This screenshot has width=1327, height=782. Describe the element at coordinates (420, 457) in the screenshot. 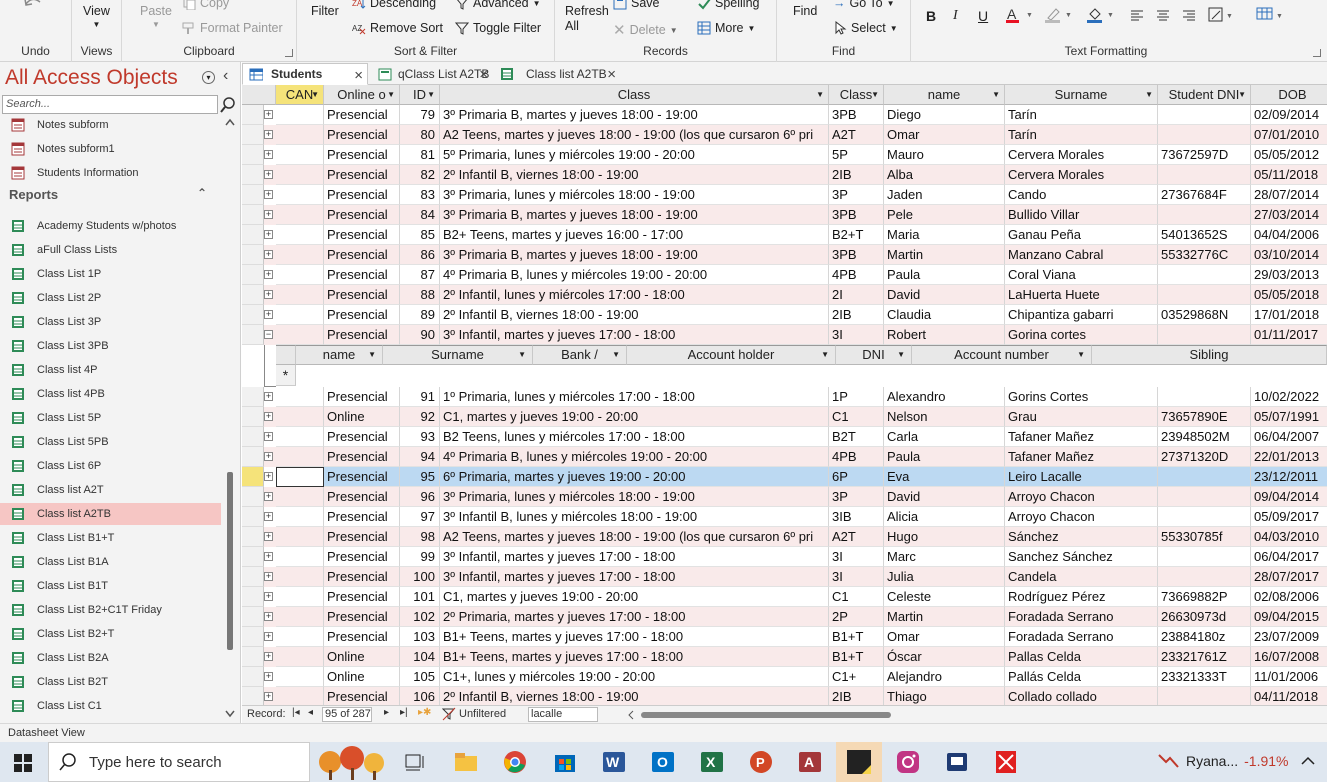

I see `cell-col-id: 94` at that location.